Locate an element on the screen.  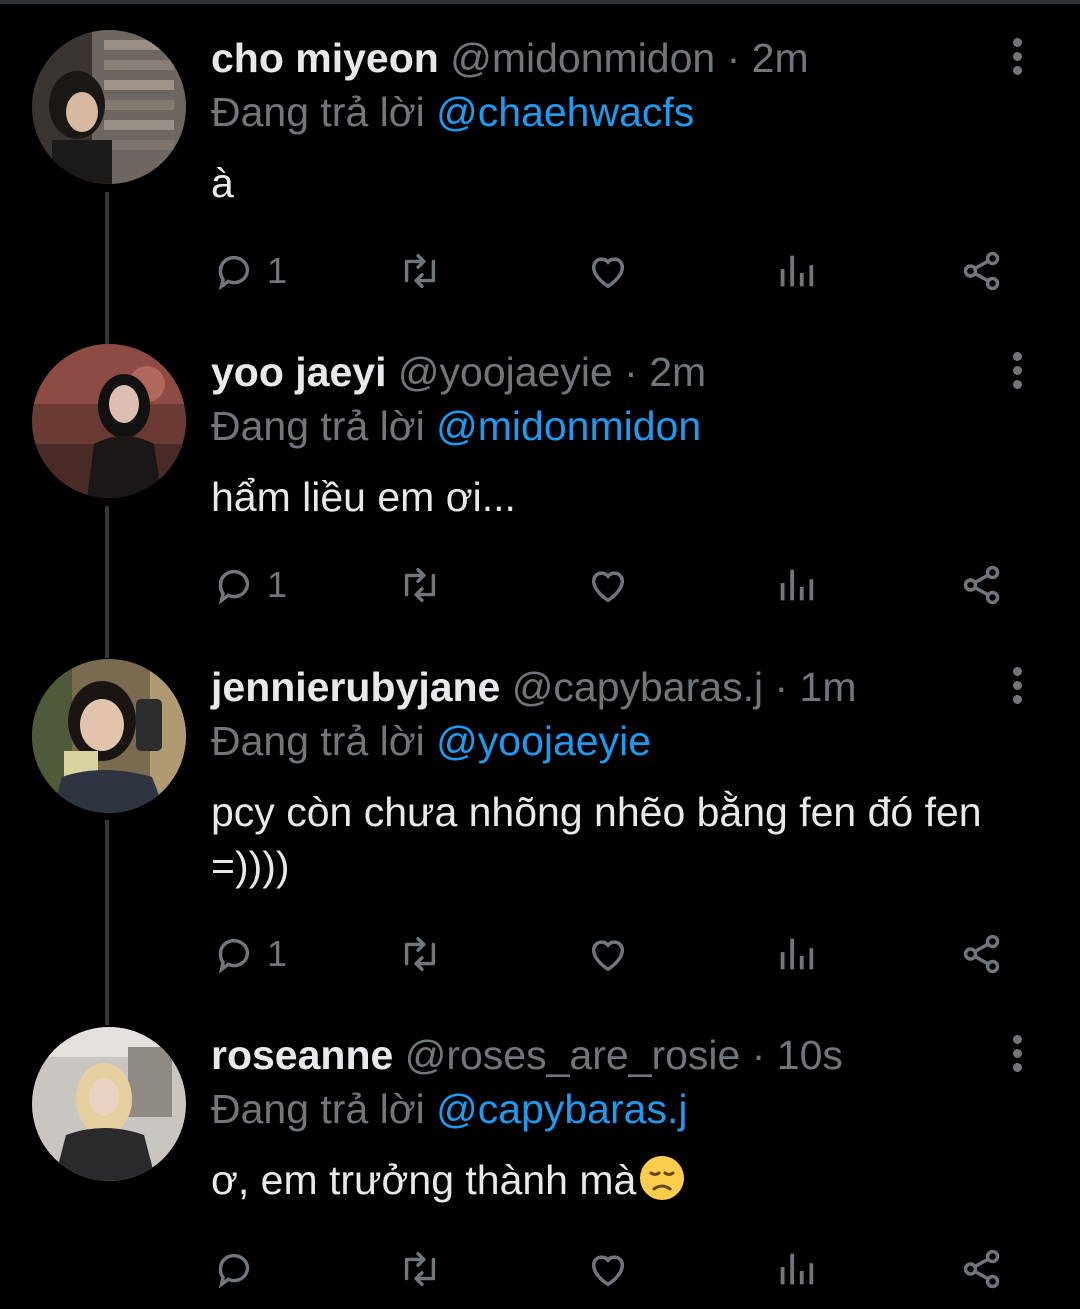
replying-to-link: @yoojaeyie is located at coordinates (543, 741).